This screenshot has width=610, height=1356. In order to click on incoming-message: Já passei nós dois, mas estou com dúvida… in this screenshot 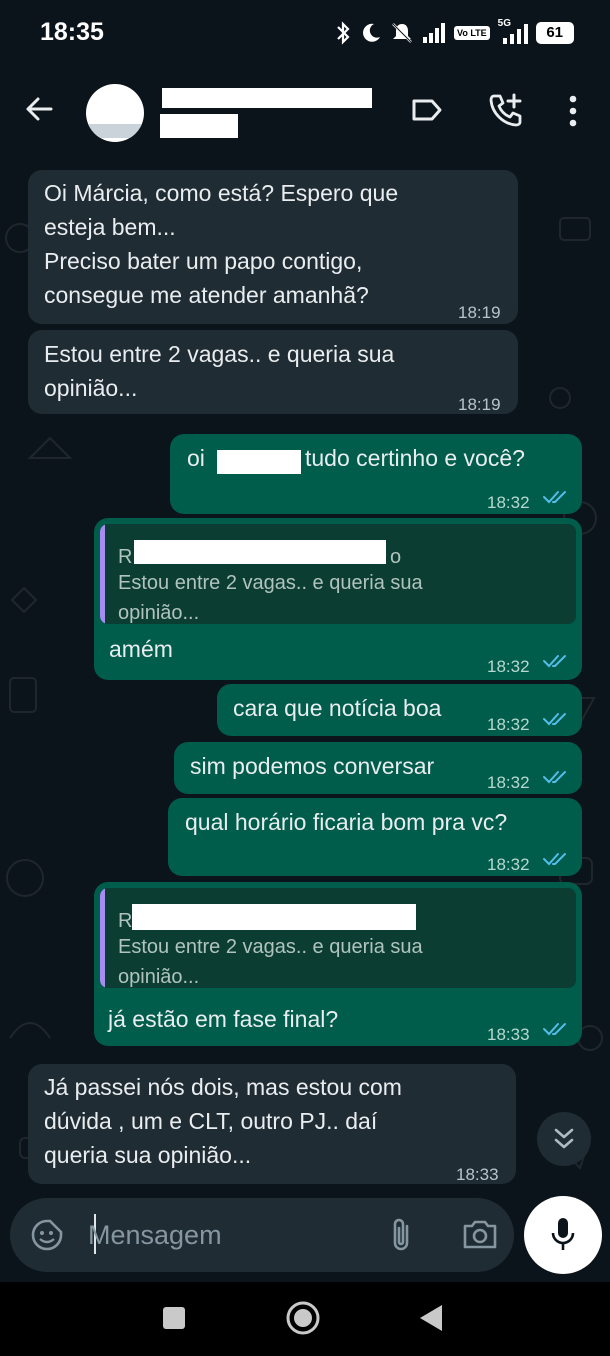, I will do `click(272, 1124)`.